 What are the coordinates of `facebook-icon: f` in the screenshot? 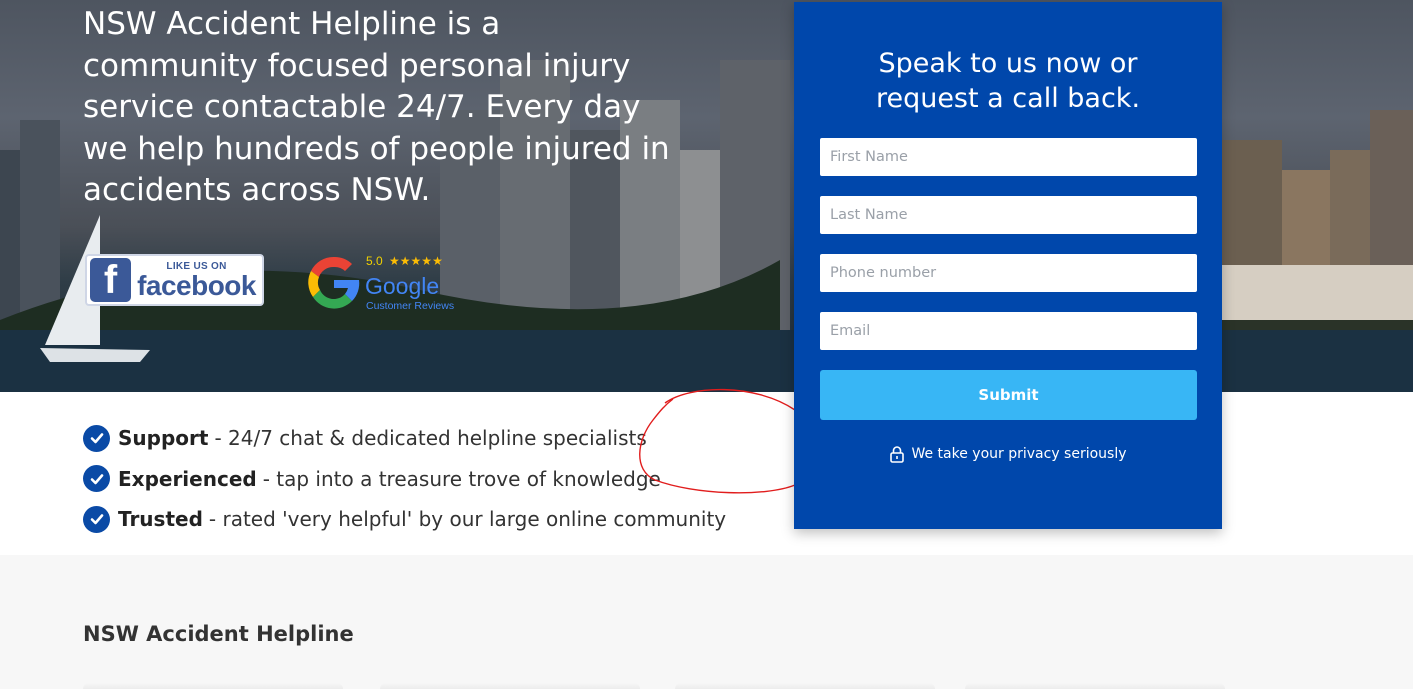 It's located at (111, 280).